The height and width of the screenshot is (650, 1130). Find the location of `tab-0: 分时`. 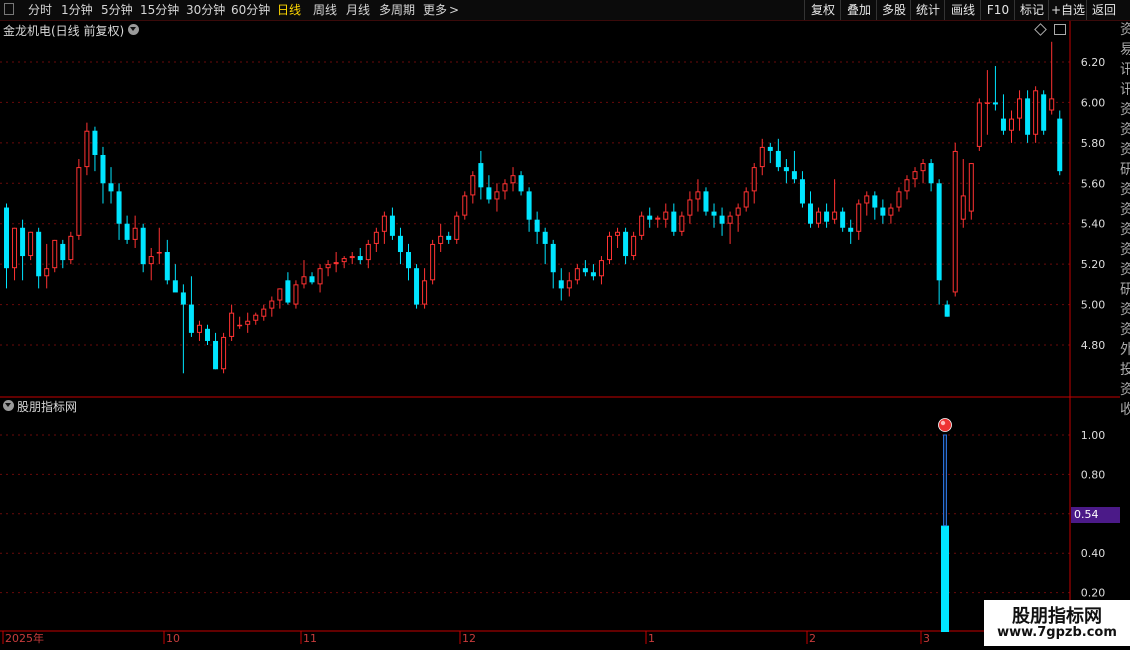

tab-0: 分时 is located at coordinates (40, 10).